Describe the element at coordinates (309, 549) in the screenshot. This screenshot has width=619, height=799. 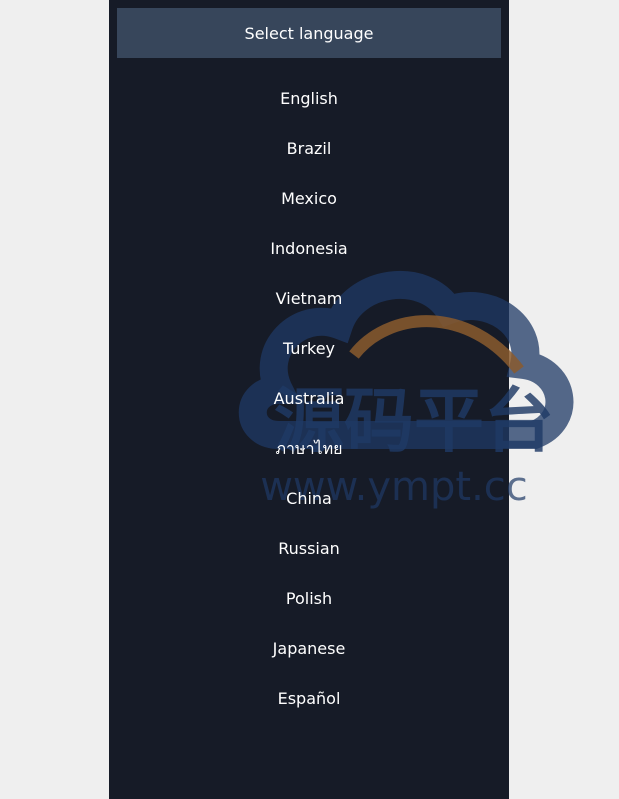
I see `language-option-russian: Russian` at that location.